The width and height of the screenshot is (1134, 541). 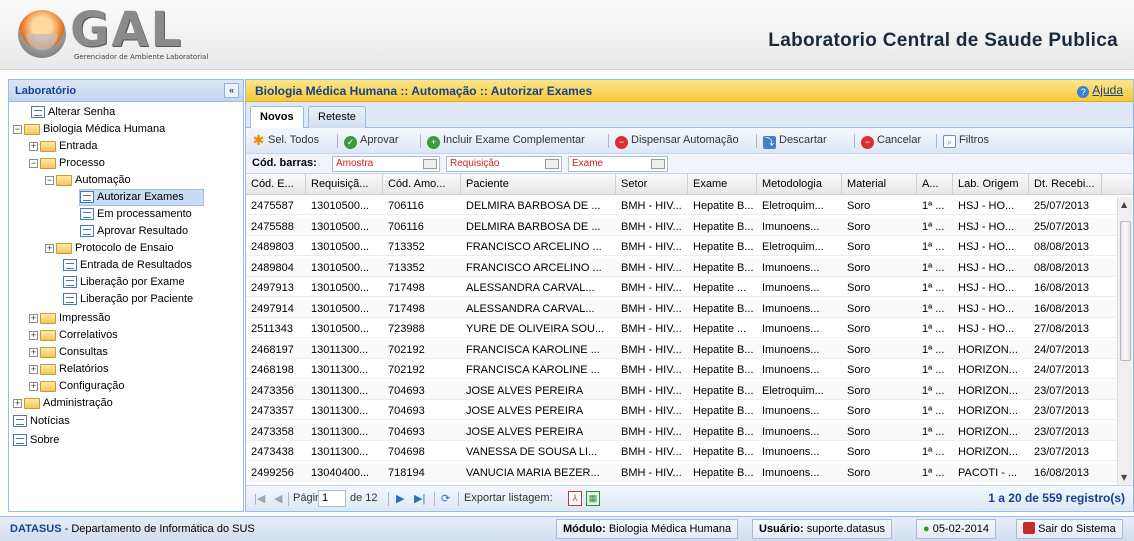 I want to click on sidebar-item-sobre: Sobre, so click(x=36, y=440).